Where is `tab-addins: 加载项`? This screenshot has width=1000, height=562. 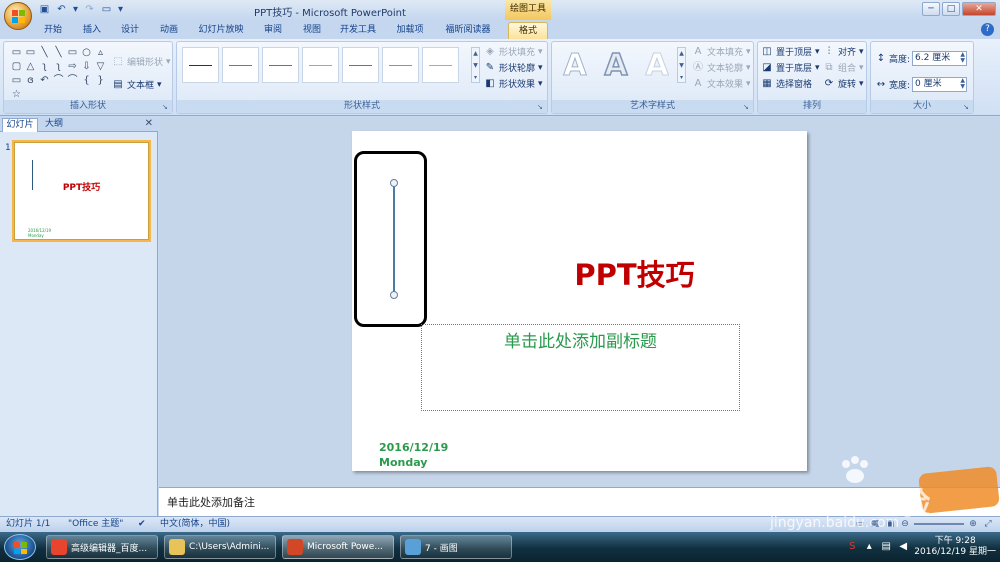 tab-addins: 加载项 is located at coordinates (410, 30).